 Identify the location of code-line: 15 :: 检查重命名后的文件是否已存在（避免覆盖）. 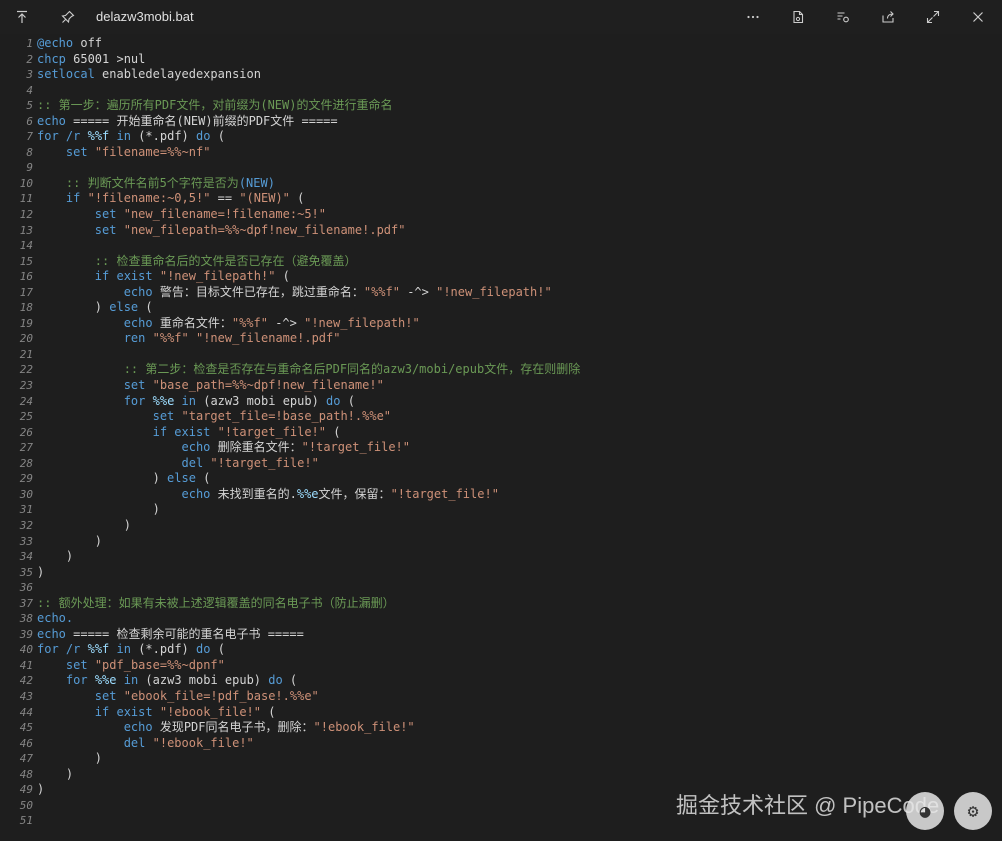
(501, 262).